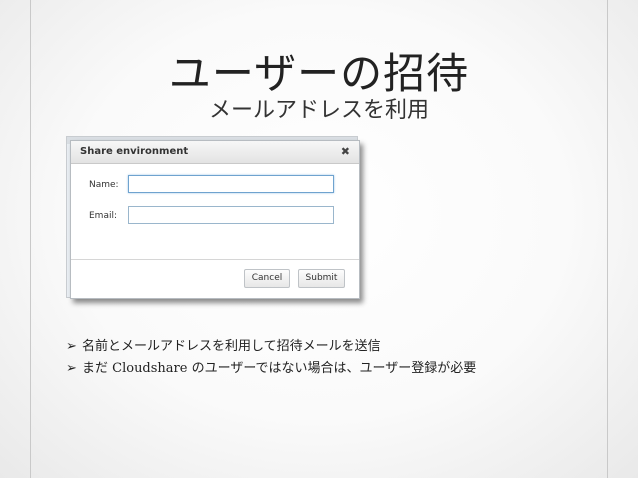 The height and width of the screenshot is (478, 638). What do you see at coordinates (134, 151) in the screenshot?
I see `dialog-title: Share environment` at bounding box center [134, 151].